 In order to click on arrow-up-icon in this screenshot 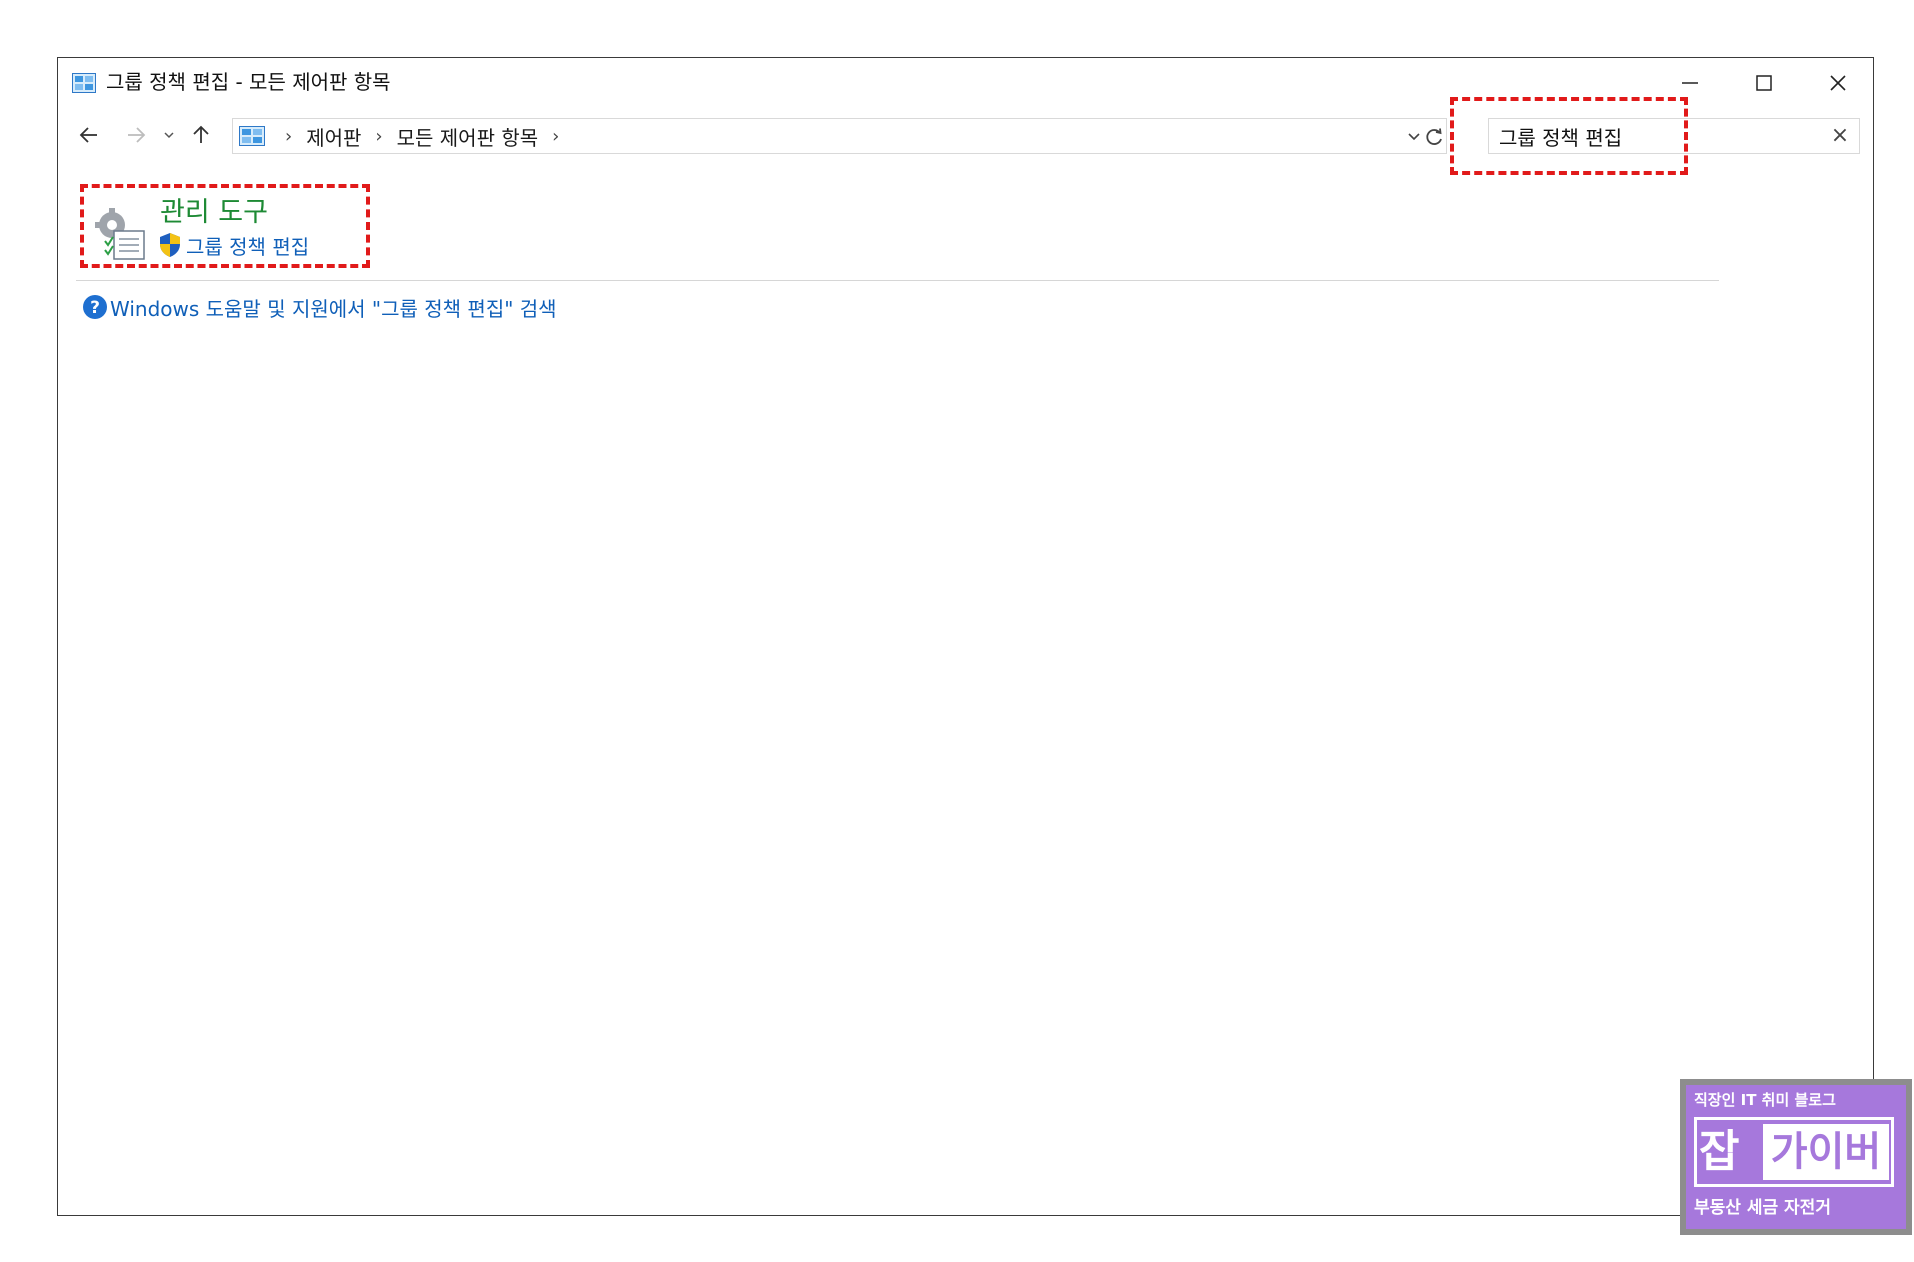, I will do `click(201, 134)`.